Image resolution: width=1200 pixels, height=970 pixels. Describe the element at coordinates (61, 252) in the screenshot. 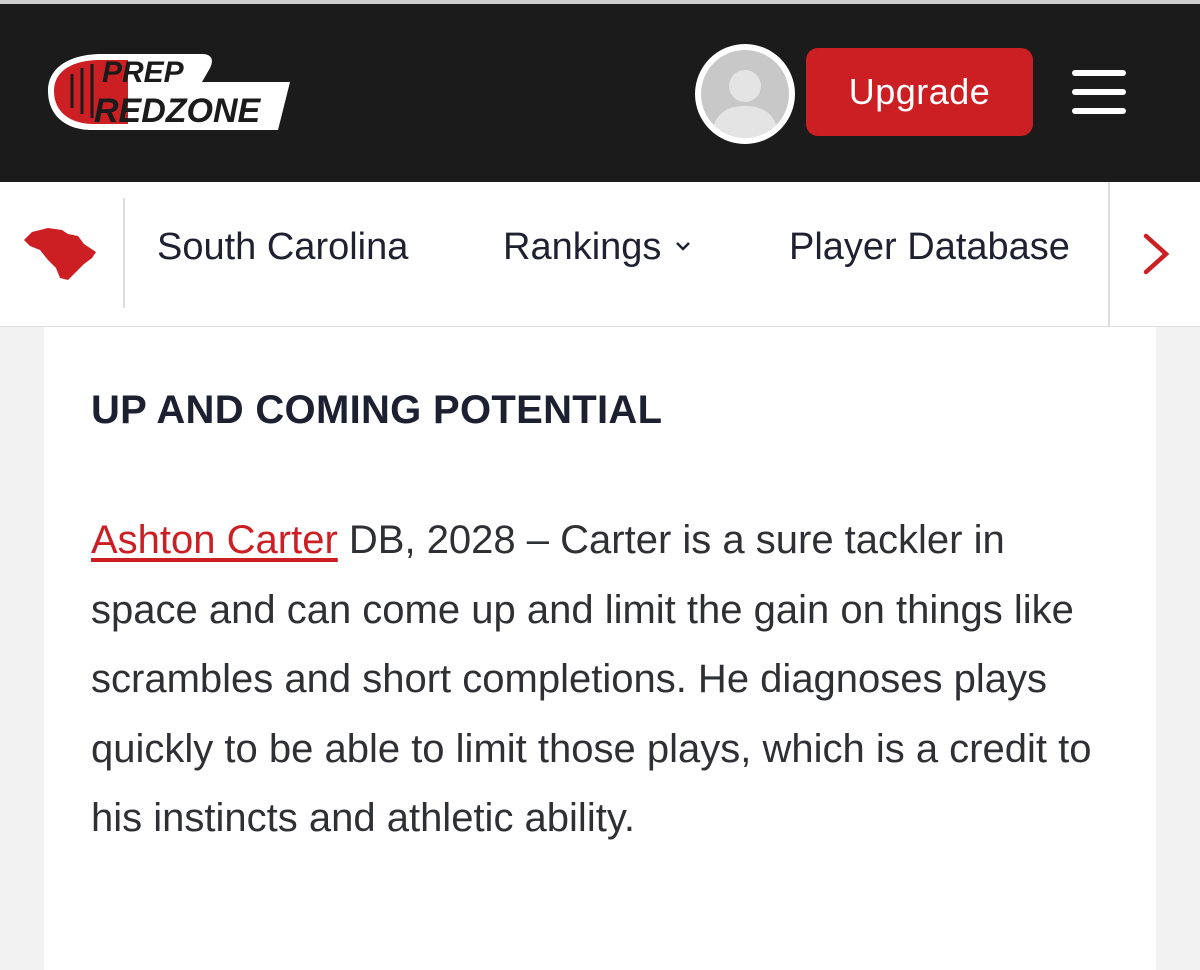

I see `south-carolina-state-icon` at that location.